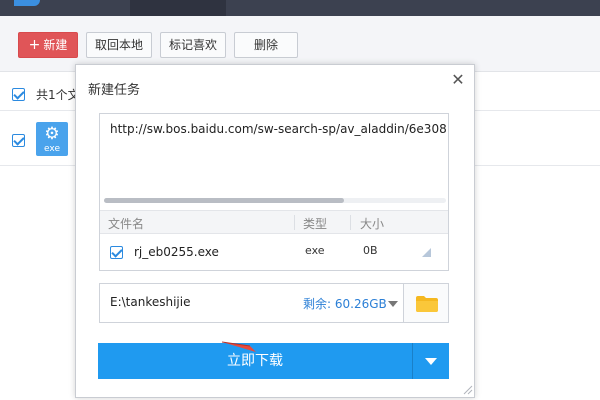 Image resolution: width=600 pixels, height=400 pixels. I want to click on file-ext-label: exe, so click(52, 149).